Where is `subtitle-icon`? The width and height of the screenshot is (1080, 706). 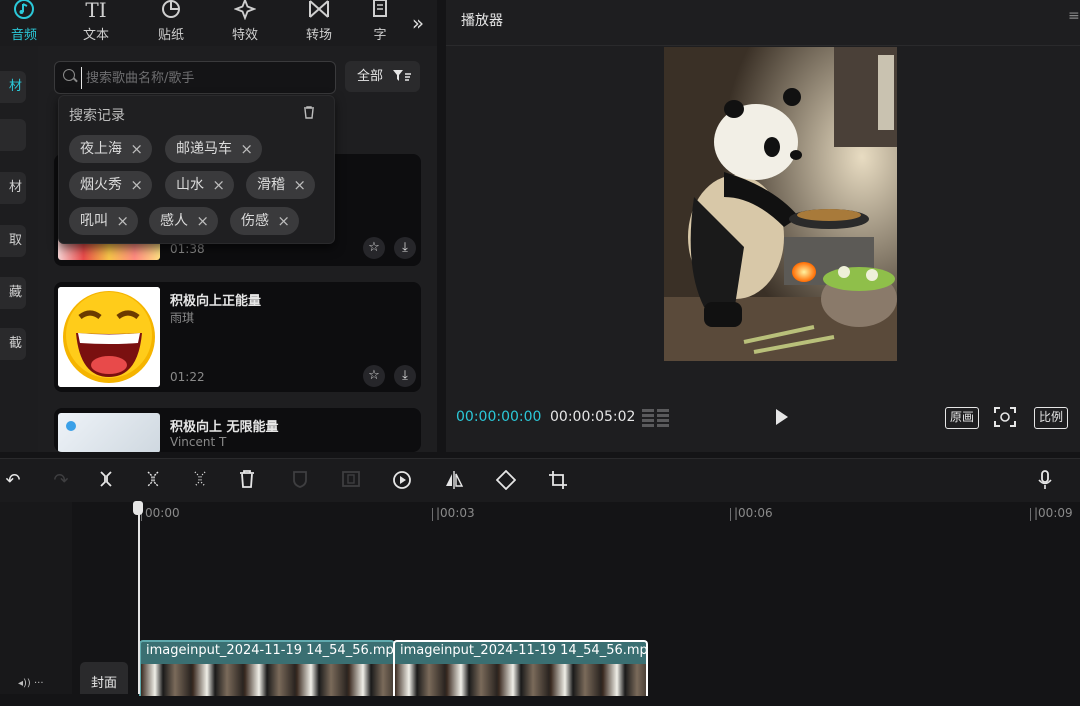
subtitle-icon is located at coordinates (380, 11).